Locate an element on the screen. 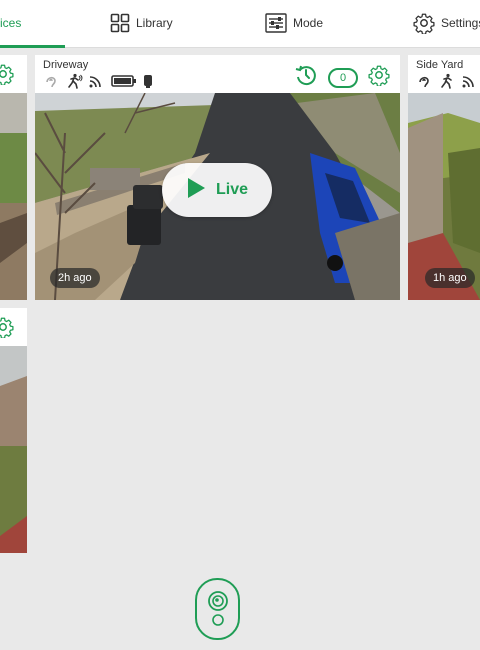 The width and height of the screenshot is (480, 650). active-tab-indicator is located at coordinates (32, 46).